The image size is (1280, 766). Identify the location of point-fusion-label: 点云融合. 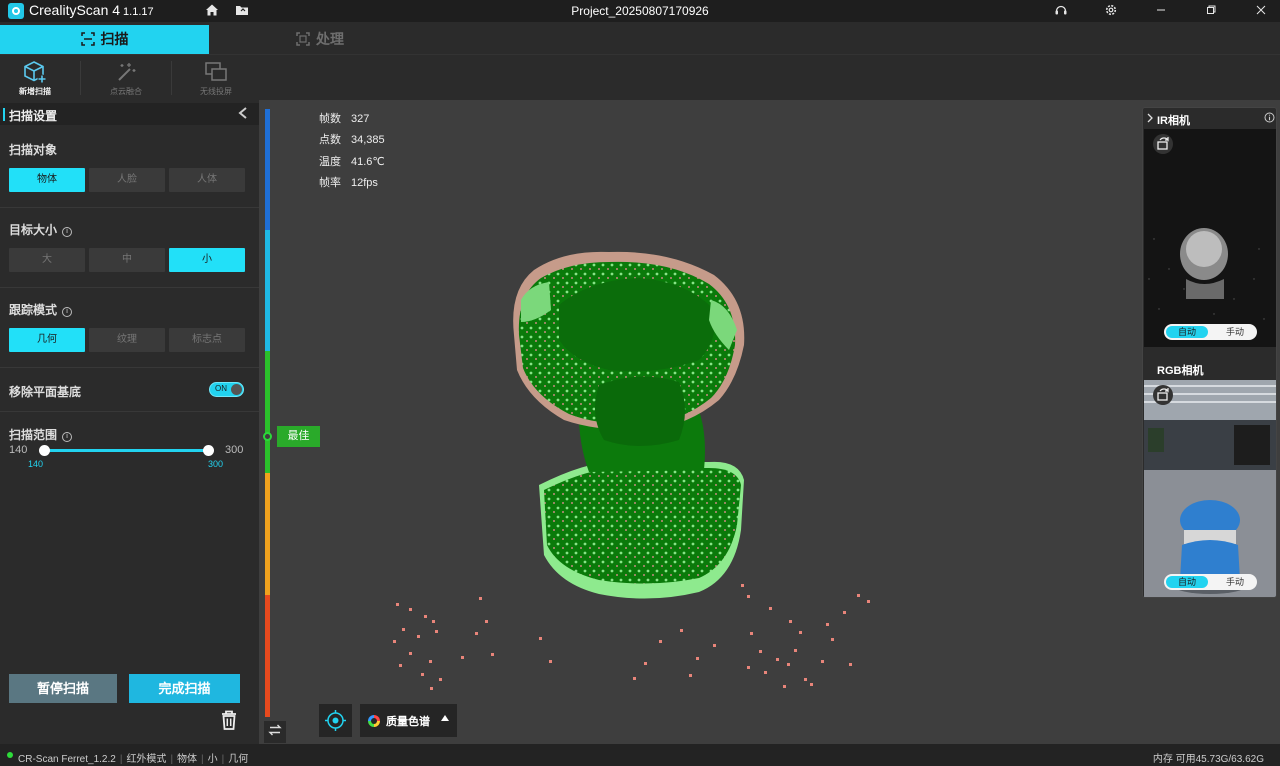
(126, 91).